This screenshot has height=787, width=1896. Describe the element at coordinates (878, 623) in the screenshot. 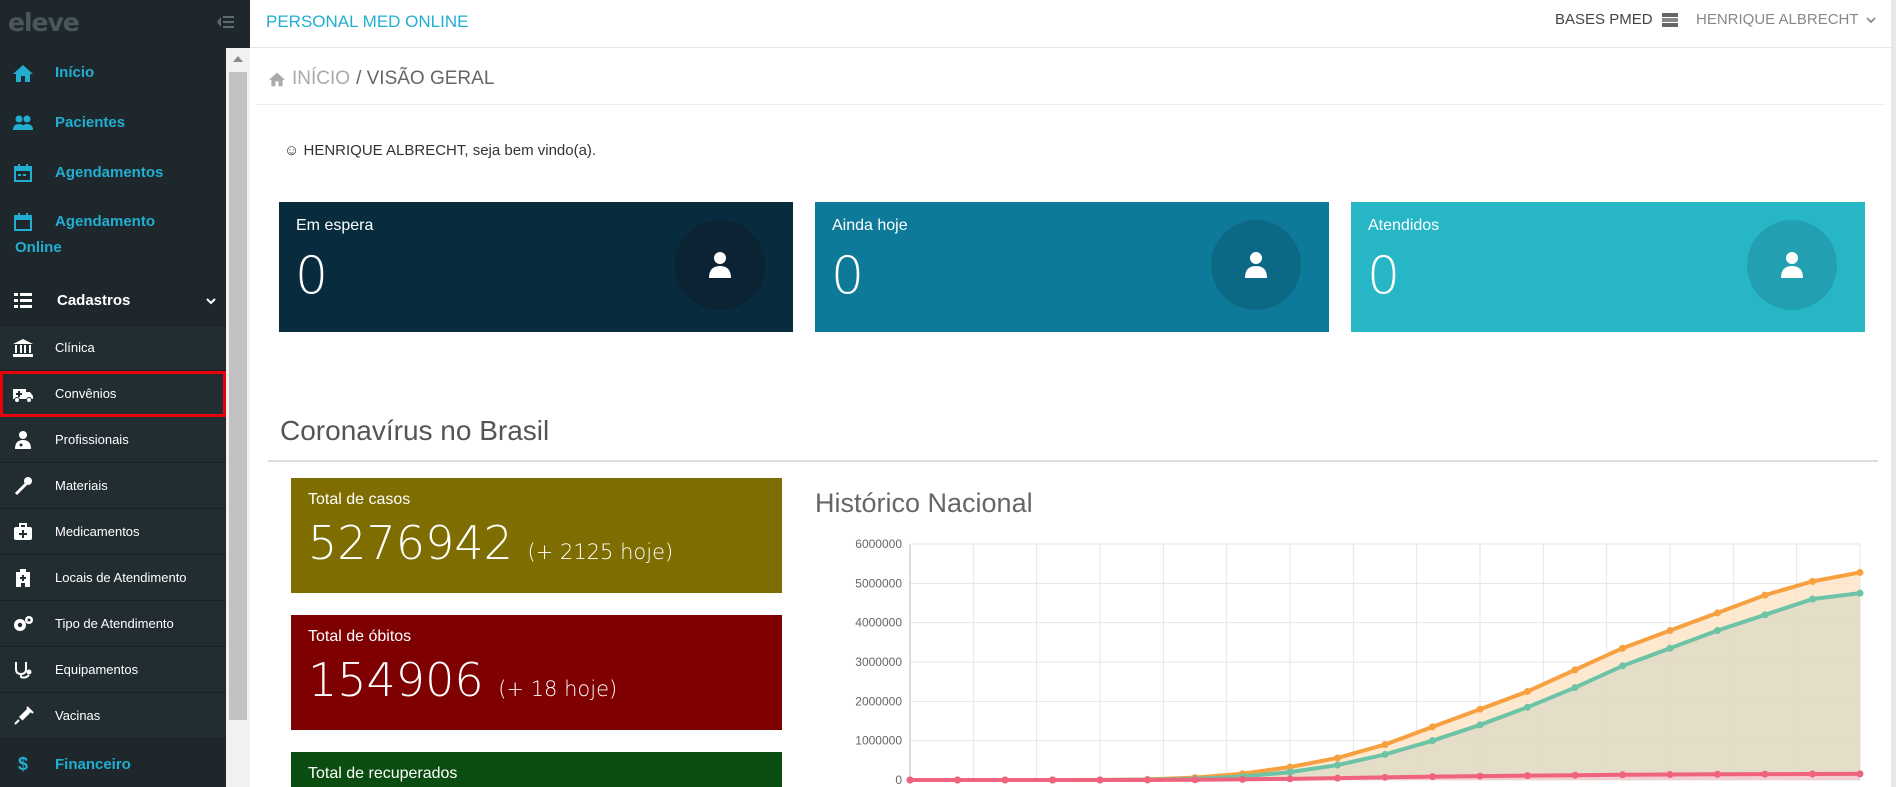

I see `y-tick-label: 4000000` at that location.